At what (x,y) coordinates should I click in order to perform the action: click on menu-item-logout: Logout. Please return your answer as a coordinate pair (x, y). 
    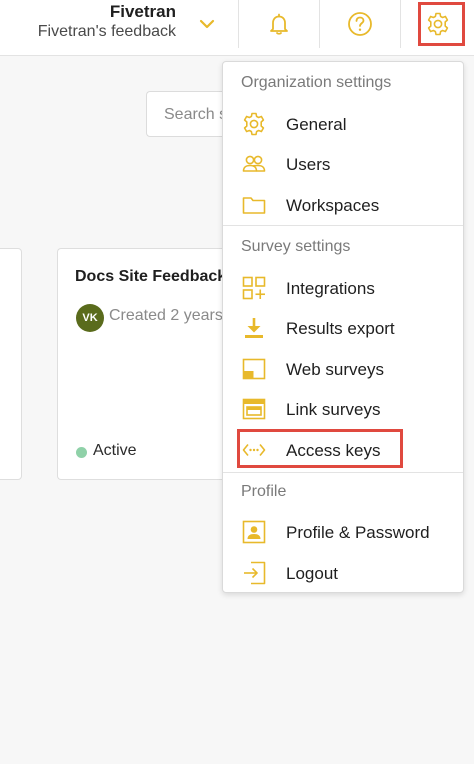
    Looking at the image, I should click on (343, 573).